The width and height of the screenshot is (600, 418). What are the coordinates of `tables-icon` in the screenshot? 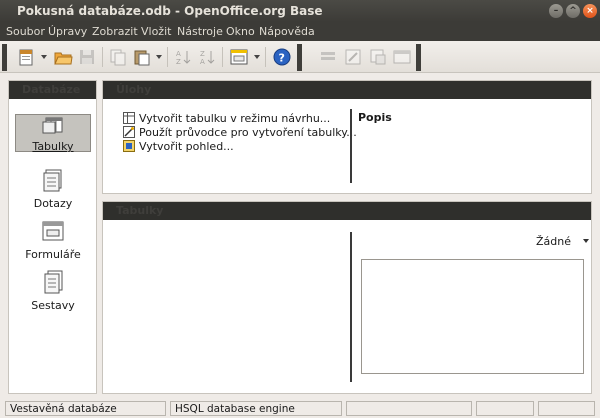 It's located at (53, 127).